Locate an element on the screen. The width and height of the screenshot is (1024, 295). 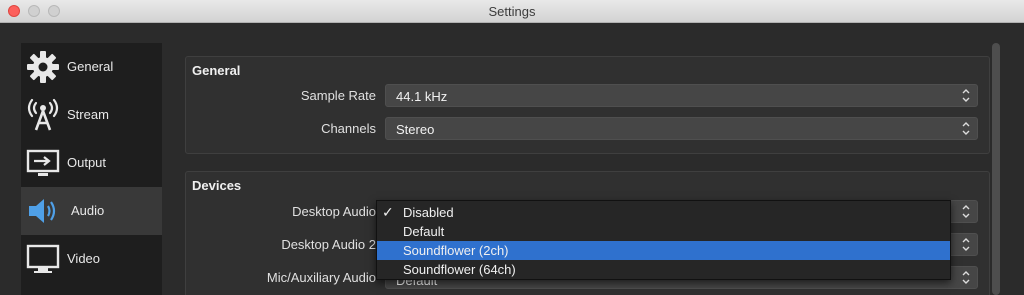
monitor-icon is located at coordinates (43, 258).